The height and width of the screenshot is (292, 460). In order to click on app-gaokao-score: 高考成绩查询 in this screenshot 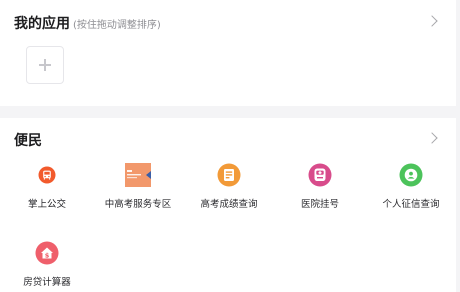, I will do `click(229, 186)`.